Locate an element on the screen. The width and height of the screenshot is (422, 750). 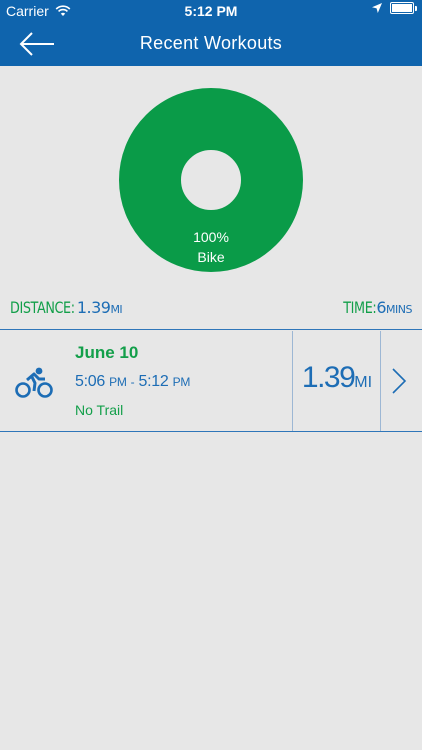
workout-distance-value: 1.39 is located at coordinates (328, 377).